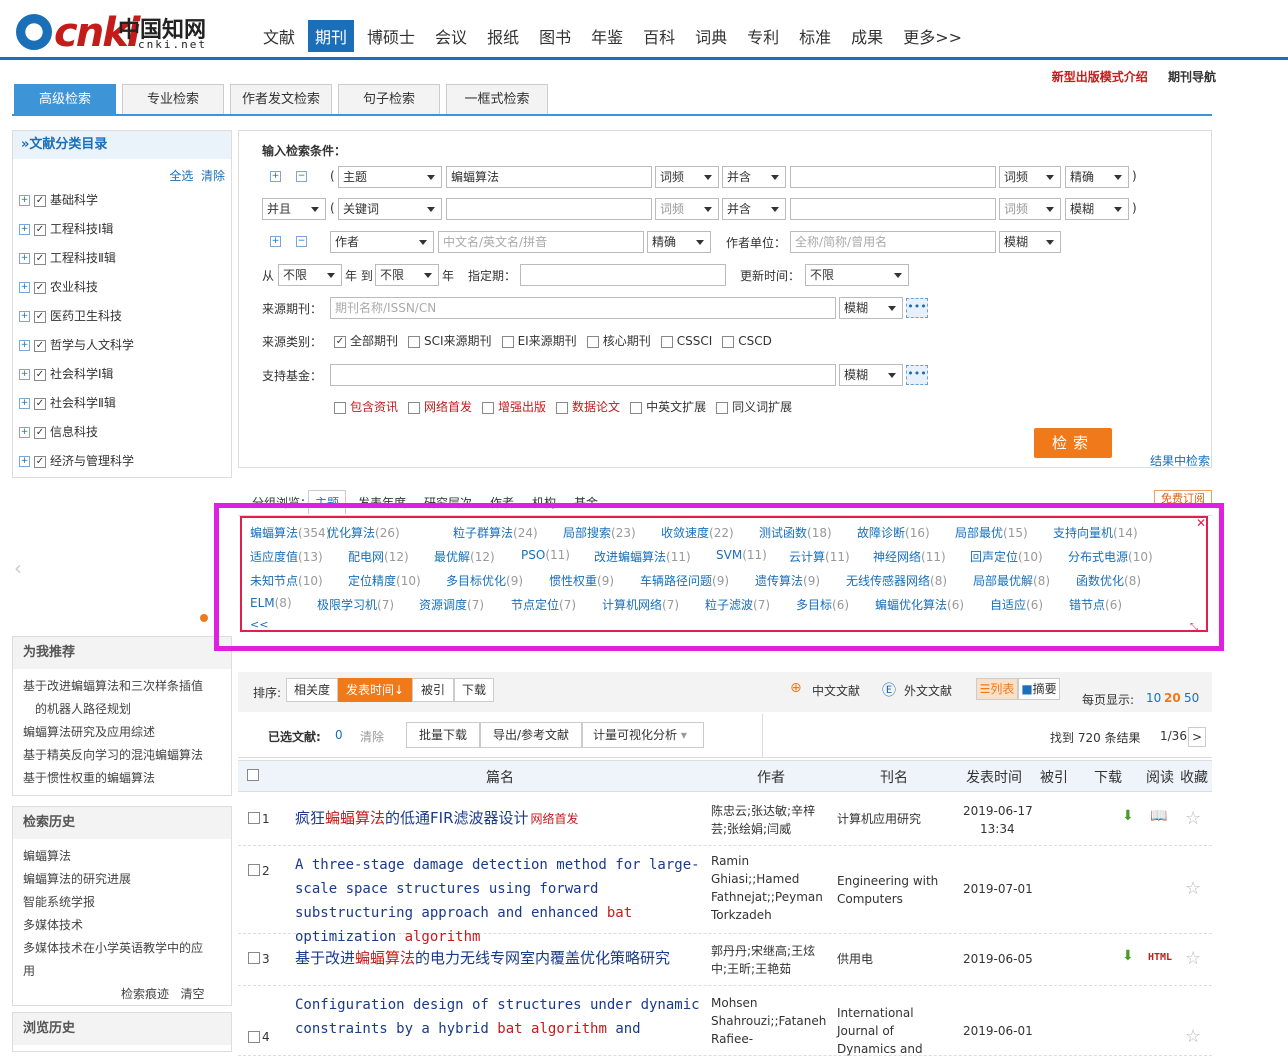 The height and width of the screenshot is (1058, 1288). What do you see at coordinates (122, 778) in the screenshot?
I see `recommend-item: 基于惯性权重的蝙蝠算法` at bounding box center [122, 778].